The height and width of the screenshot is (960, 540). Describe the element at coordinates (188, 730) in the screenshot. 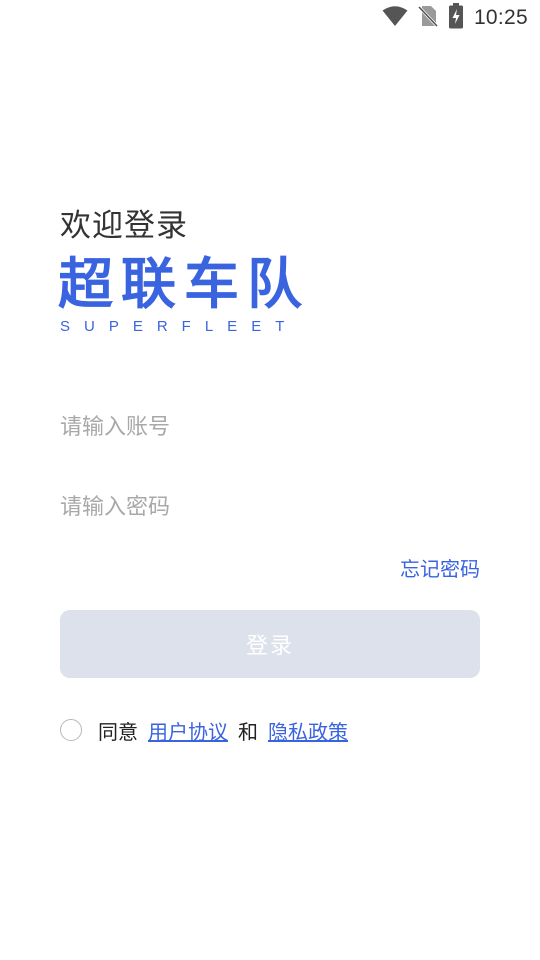

I see `user-agreement-link: 用户协议` at that location.